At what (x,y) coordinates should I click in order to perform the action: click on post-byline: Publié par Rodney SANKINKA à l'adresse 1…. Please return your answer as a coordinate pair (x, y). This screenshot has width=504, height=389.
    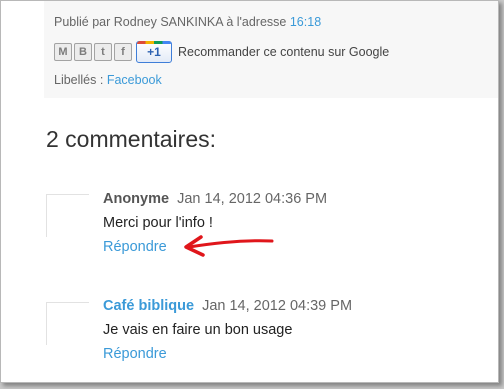
    Looking at the image, I should click on (187, 22).